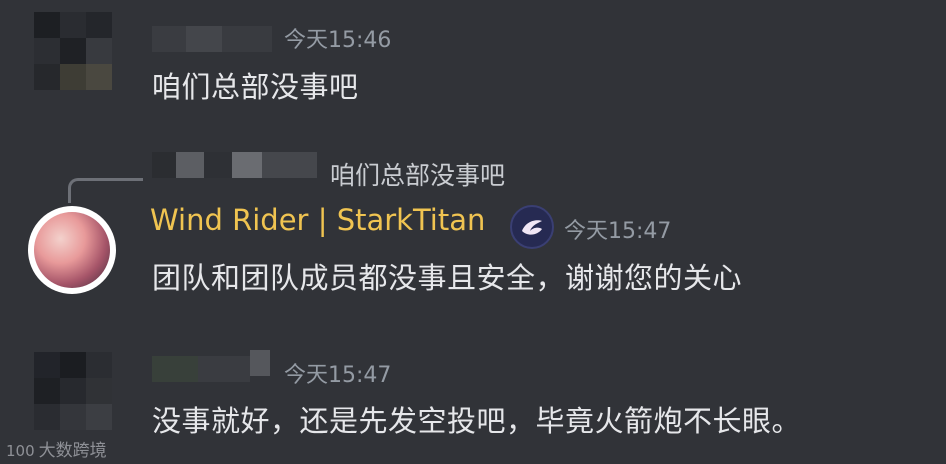 The image size is (946, 464). I want to click on username: Wind Rider | StarkTitan, so click(317, 220).